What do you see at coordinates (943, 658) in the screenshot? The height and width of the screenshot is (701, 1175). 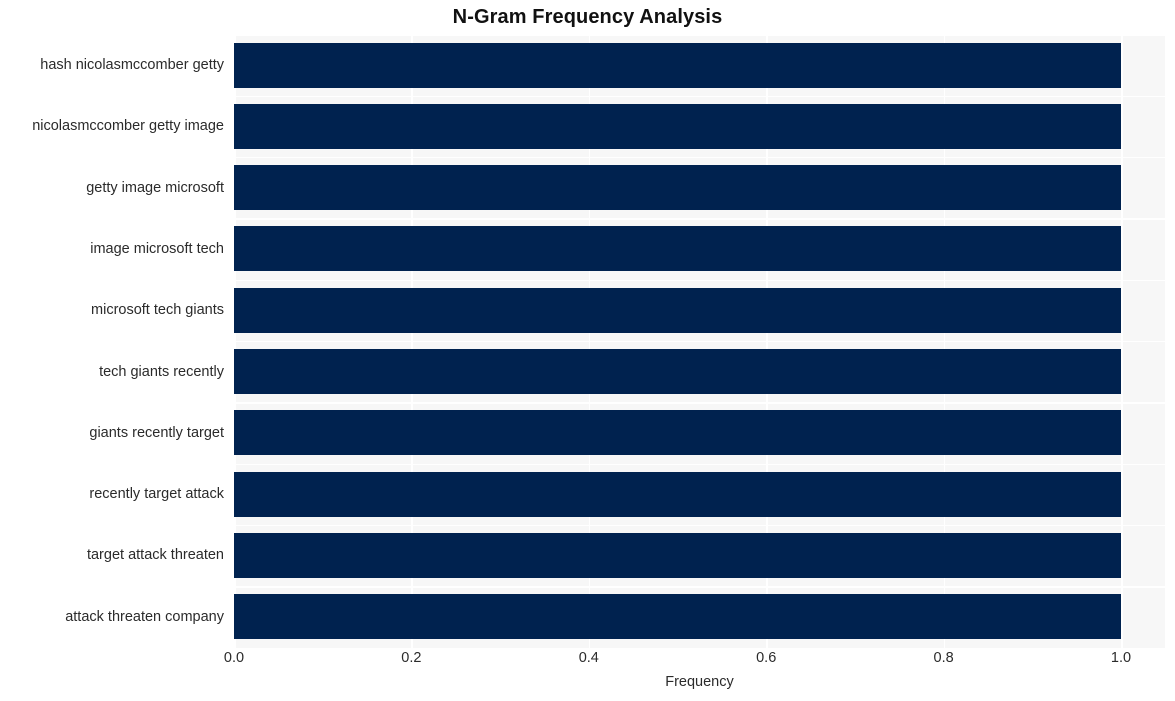 I see `x-axis-tick-label: 0.8` at bounding box center [943, 658].